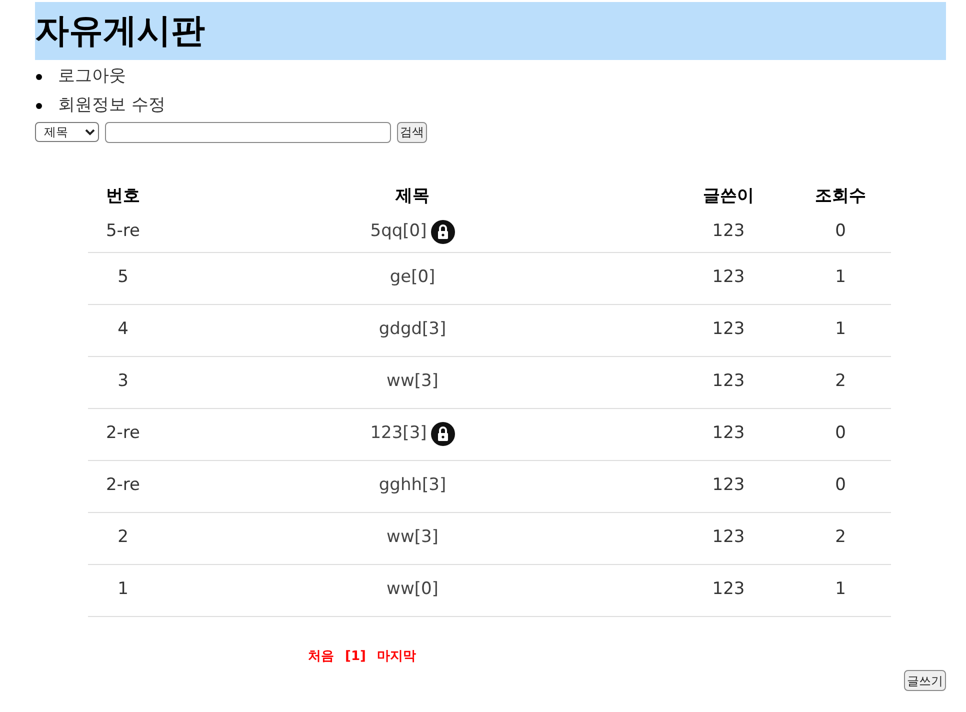 This screenshot has width=966, height=712. What do you see at coordinates (123, 232) in the screenshot?
I see `table-cell: 5-re` at bounding box center [123, 232].